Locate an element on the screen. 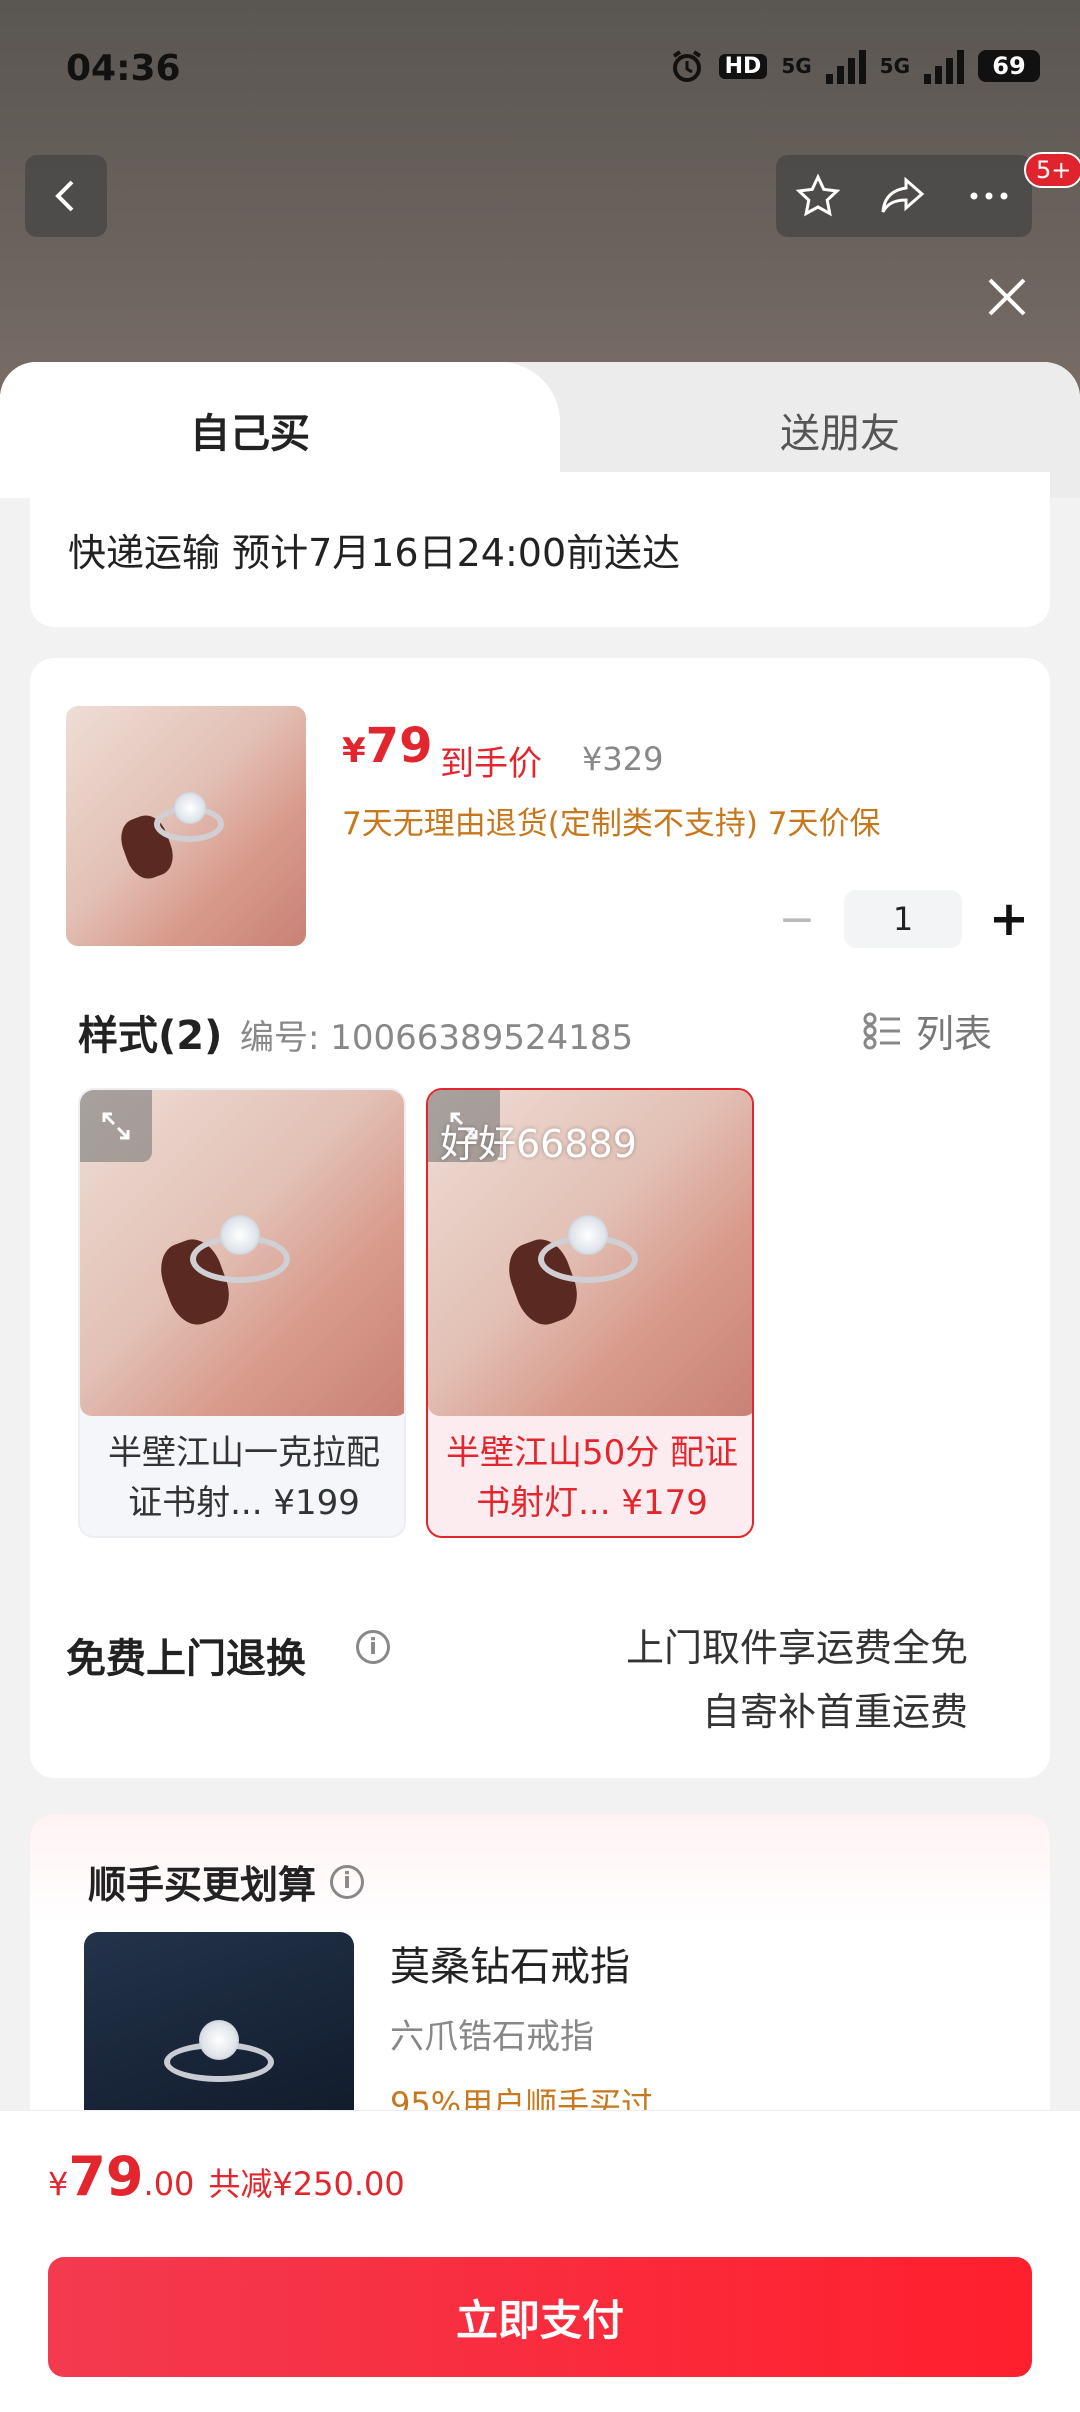  close-icon is located at coordinates (1007, 297).